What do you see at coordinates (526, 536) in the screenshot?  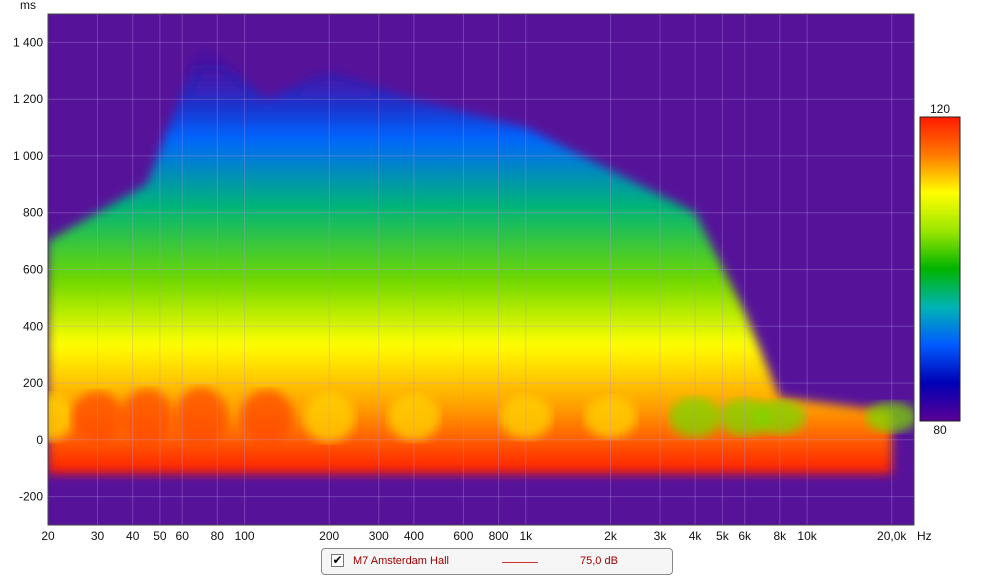 I see `x-tick-label: 1k` at bounding box center [526, 536].